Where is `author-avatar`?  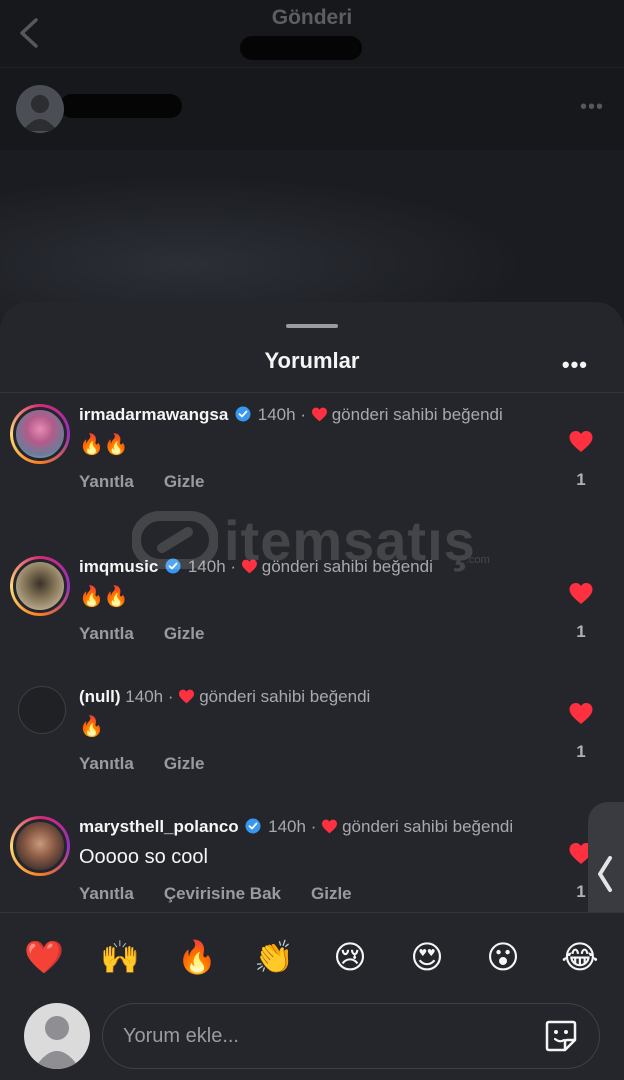
author-avatar is located at coordinates (40, 109).